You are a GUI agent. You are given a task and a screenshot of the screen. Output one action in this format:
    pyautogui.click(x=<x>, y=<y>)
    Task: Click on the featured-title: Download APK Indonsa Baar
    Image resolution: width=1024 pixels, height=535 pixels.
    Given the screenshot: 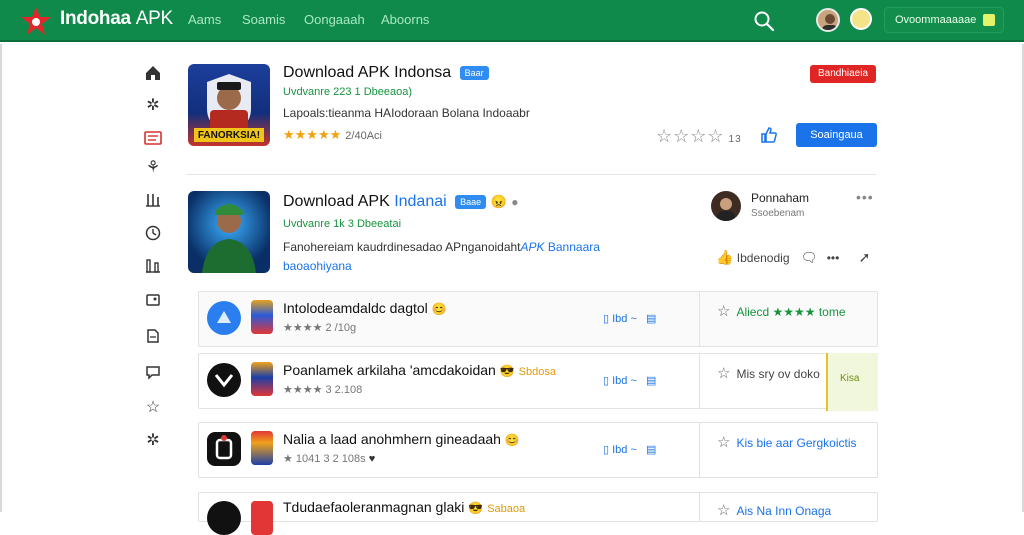 What is the action you would take?
    pyautogui.click(x=386, y=73)
    